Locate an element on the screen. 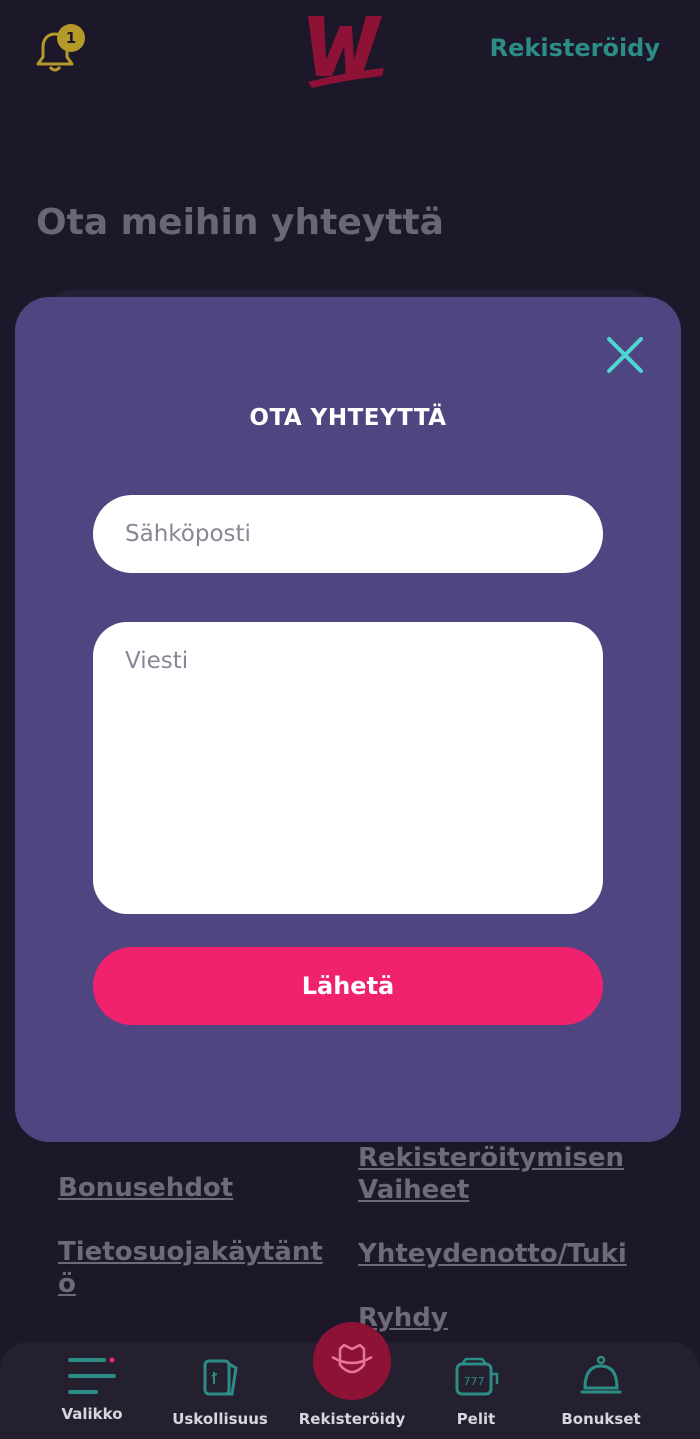 This screenshot has height=1439, width=700. site-logo is located at coordinates (345, 50).